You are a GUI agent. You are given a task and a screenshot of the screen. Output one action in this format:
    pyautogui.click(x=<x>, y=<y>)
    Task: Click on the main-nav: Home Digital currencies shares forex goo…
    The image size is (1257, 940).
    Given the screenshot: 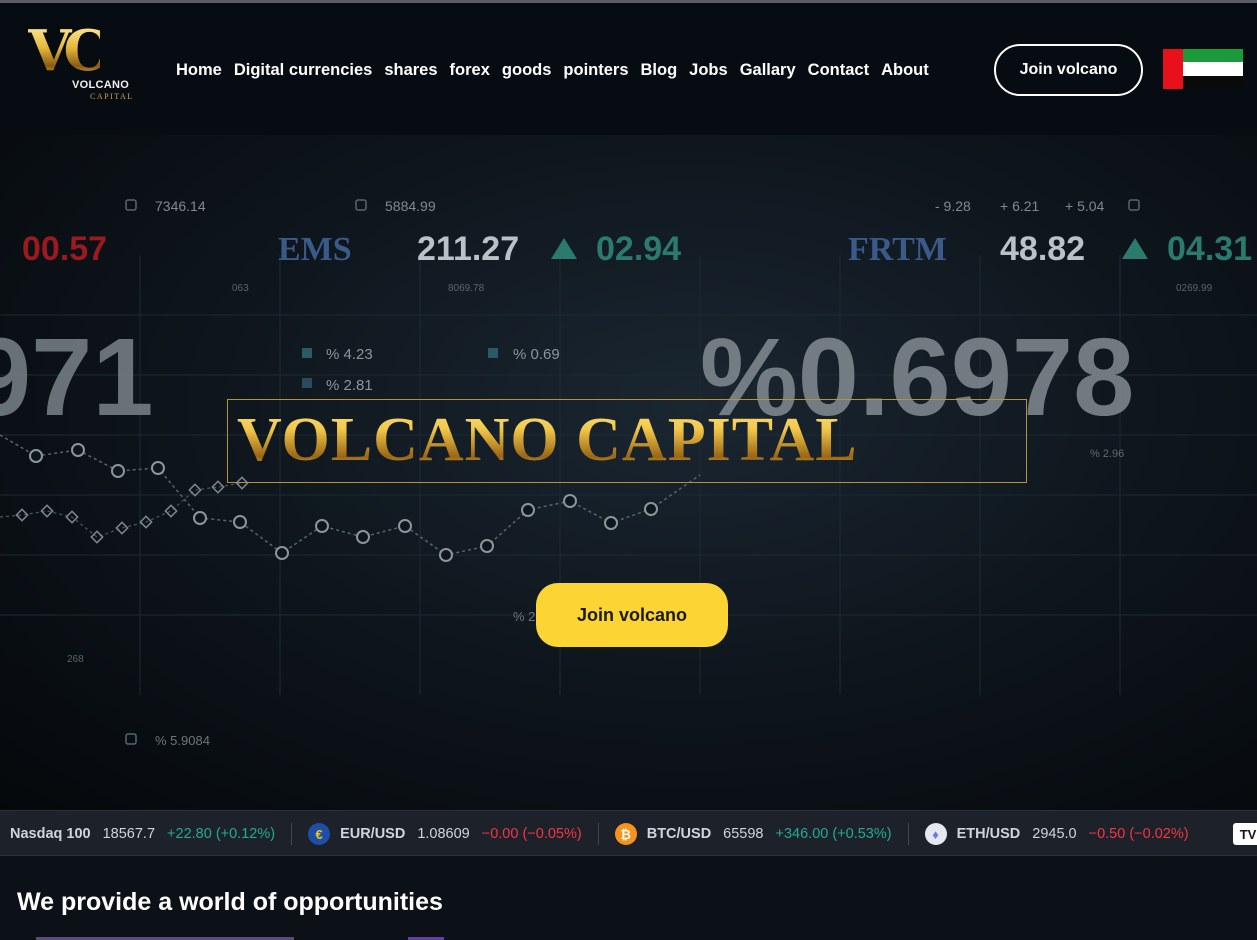 What is the action you would take?
    pyautogui.click(x=552, y=70)
    